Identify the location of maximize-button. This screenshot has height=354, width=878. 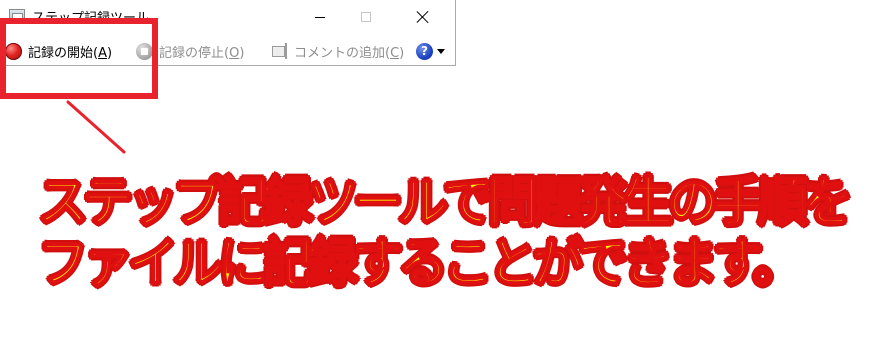
(366, 17).